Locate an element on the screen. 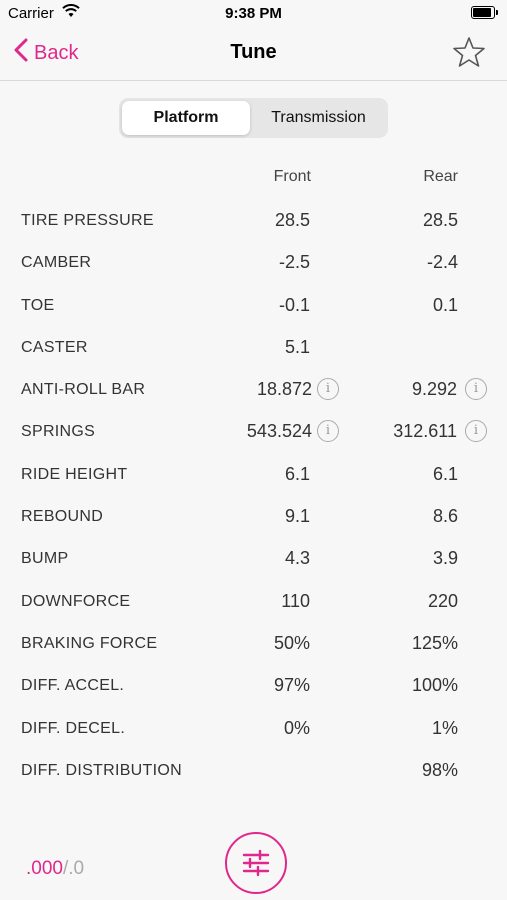 The height and width of the screenshot is (900, 507). row-label: TOE is located at coordinates (38, 305).